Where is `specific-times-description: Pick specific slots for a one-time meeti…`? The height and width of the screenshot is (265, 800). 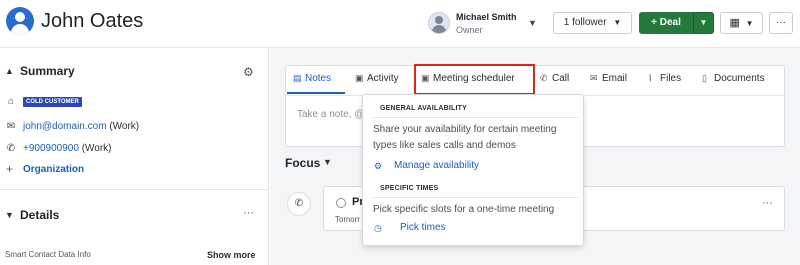
specific-times-description: Pick specific slots for a one-time meeti… is located at coordinates (464, 209).